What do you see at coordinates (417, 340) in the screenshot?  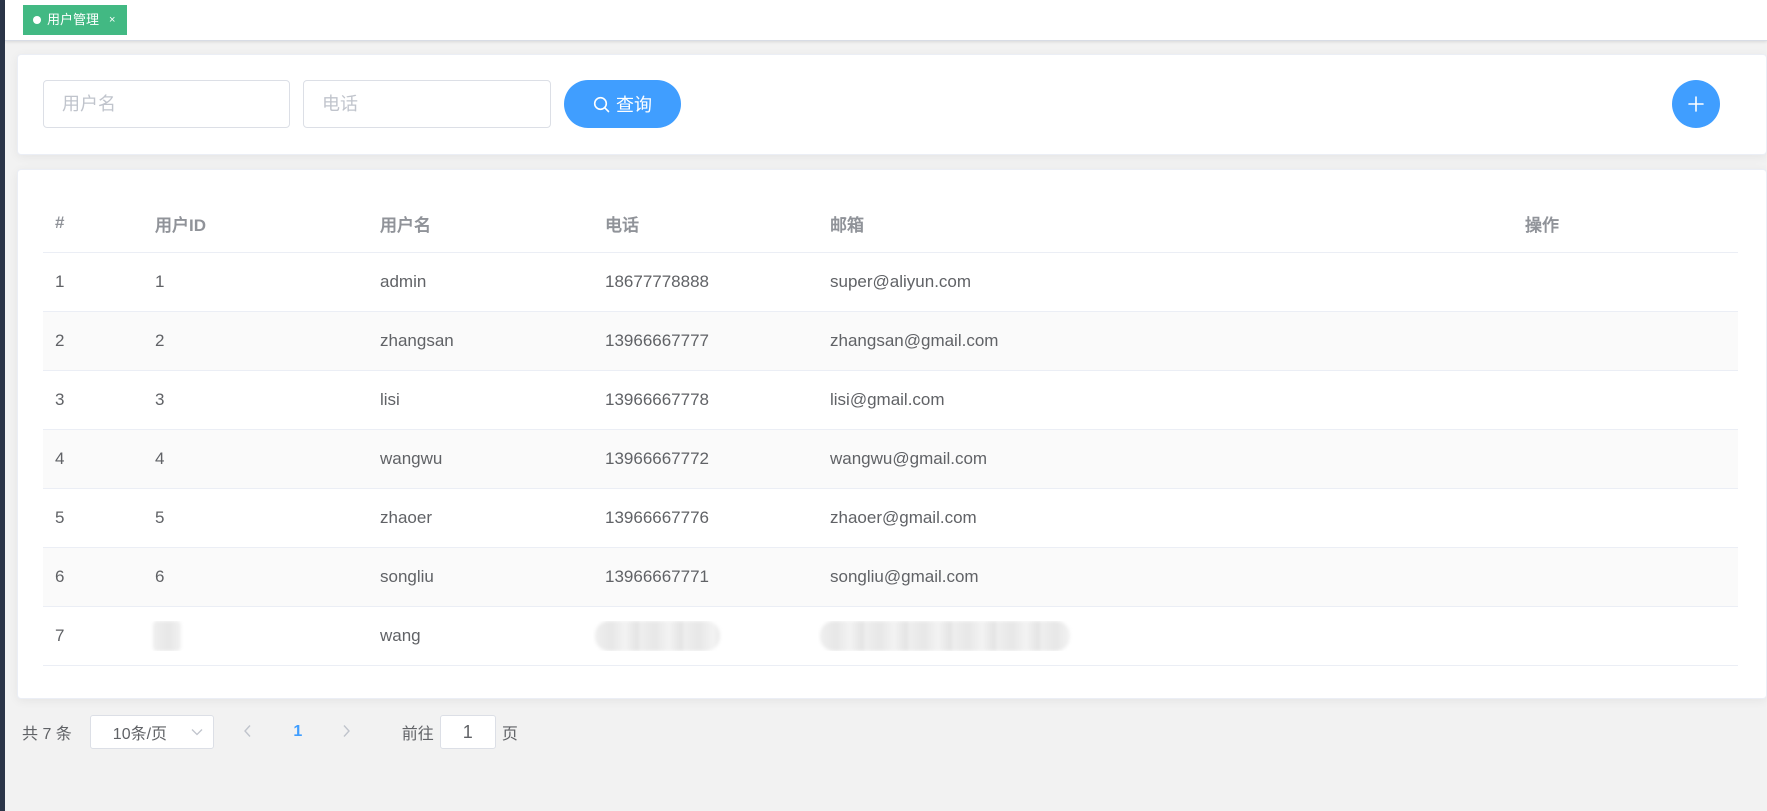 I see `cell-username: zhangsan` at bounding box center [417, 340].